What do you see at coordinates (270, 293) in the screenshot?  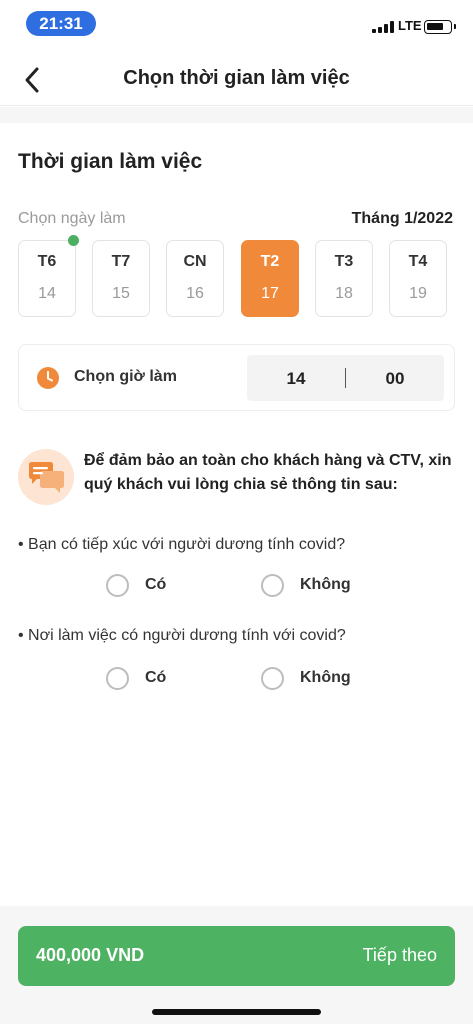 I see `day-date: 17` at bounding box center [270, 293].